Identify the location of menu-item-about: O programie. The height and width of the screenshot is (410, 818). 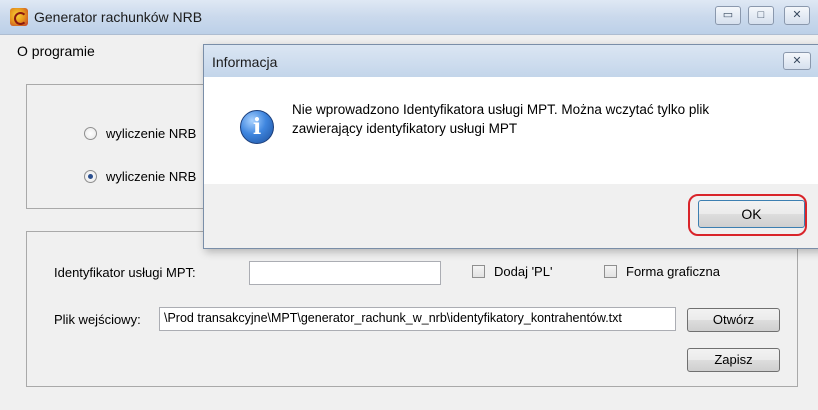
(56, 51).